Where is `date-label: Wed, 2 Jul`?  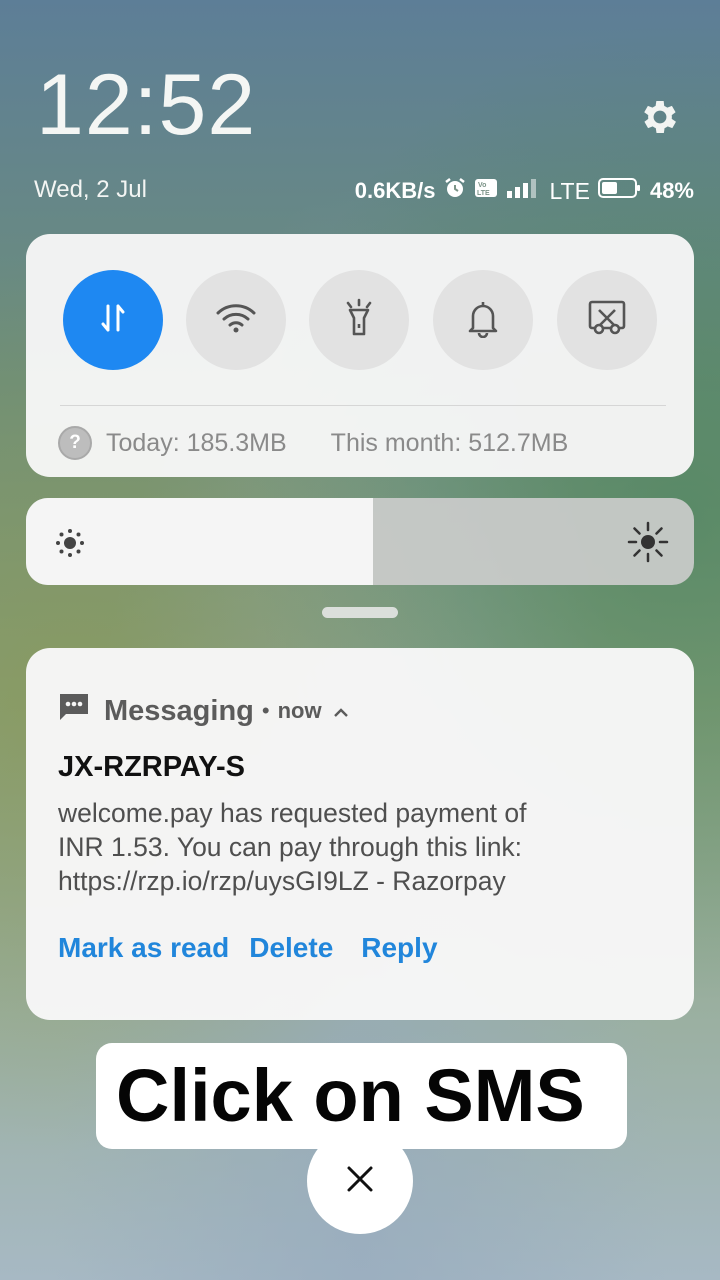 date-label: Wed, 2 Jul is located at coordinates (90, 189).